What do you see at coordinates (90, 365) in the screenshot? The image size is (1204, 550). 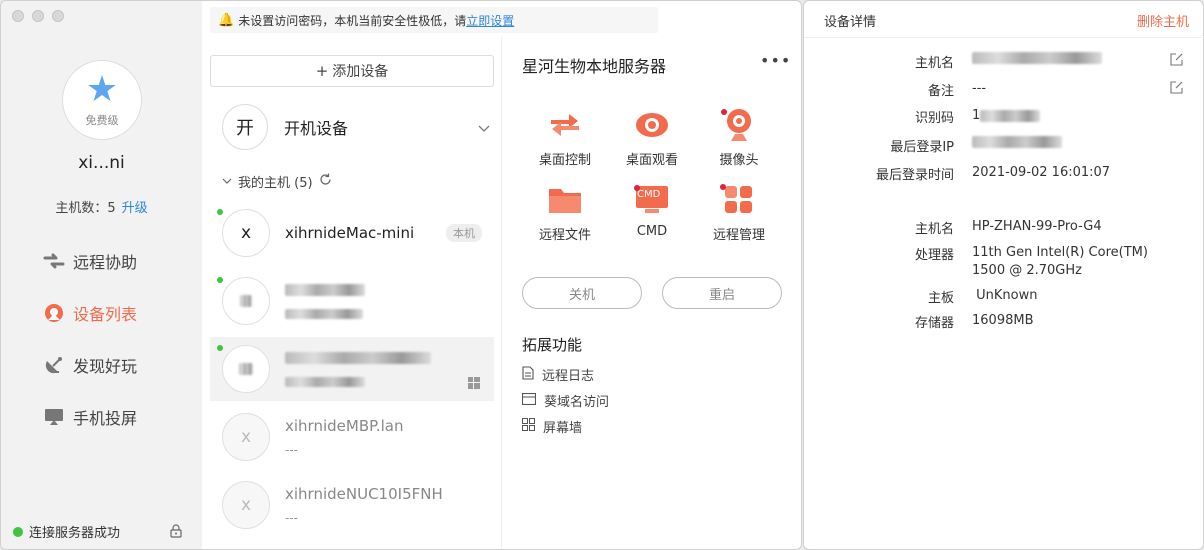 I see `nav-discover: 发现好玩` at bounding box center [90, 365].